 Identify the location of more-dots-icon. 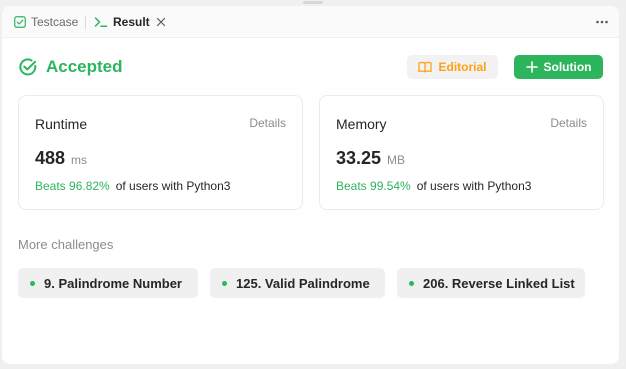
(602, 22).